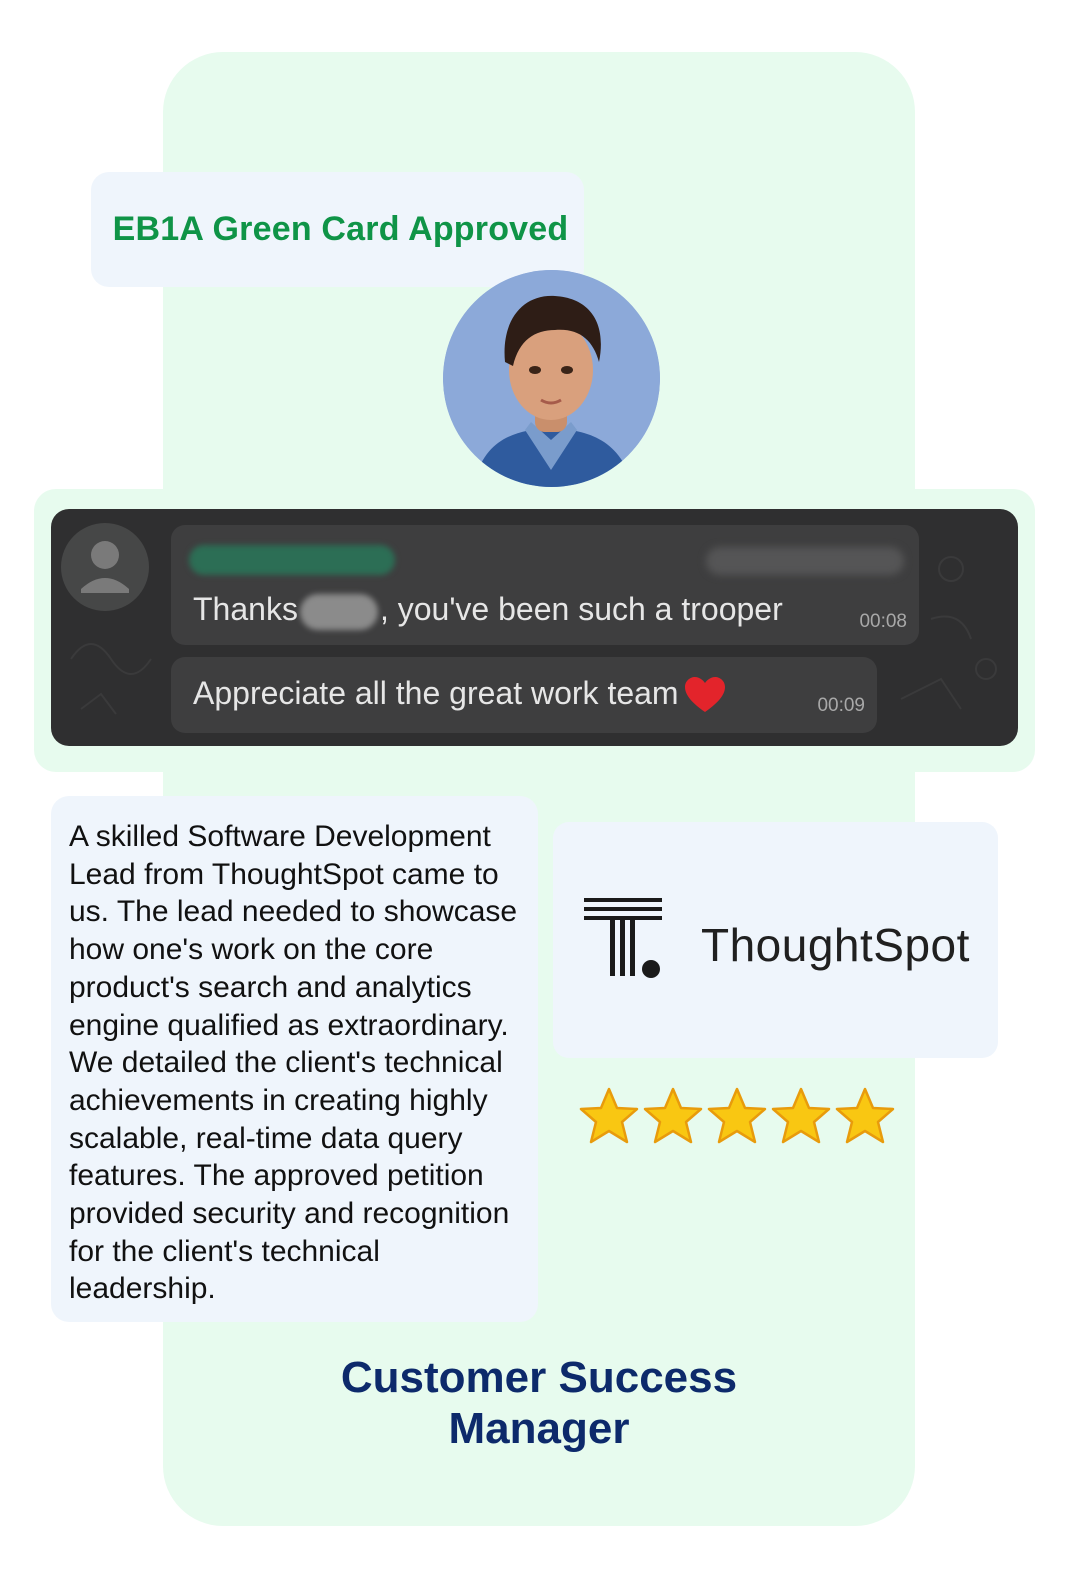 The width and height of the screenshot is (1080, 1584). Describe the element at coordinates (704, 694) in the screenshot. I see `heart-icon` at that location.